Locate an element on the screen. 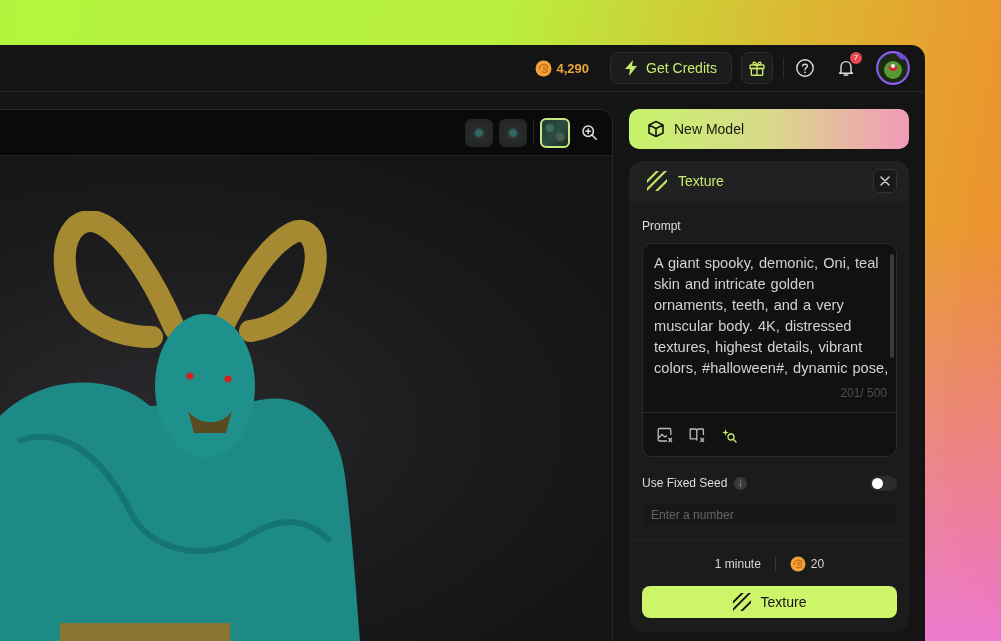 This screenshot has height=641, width=1001. bell-icon is located at coordinates (846, 68).